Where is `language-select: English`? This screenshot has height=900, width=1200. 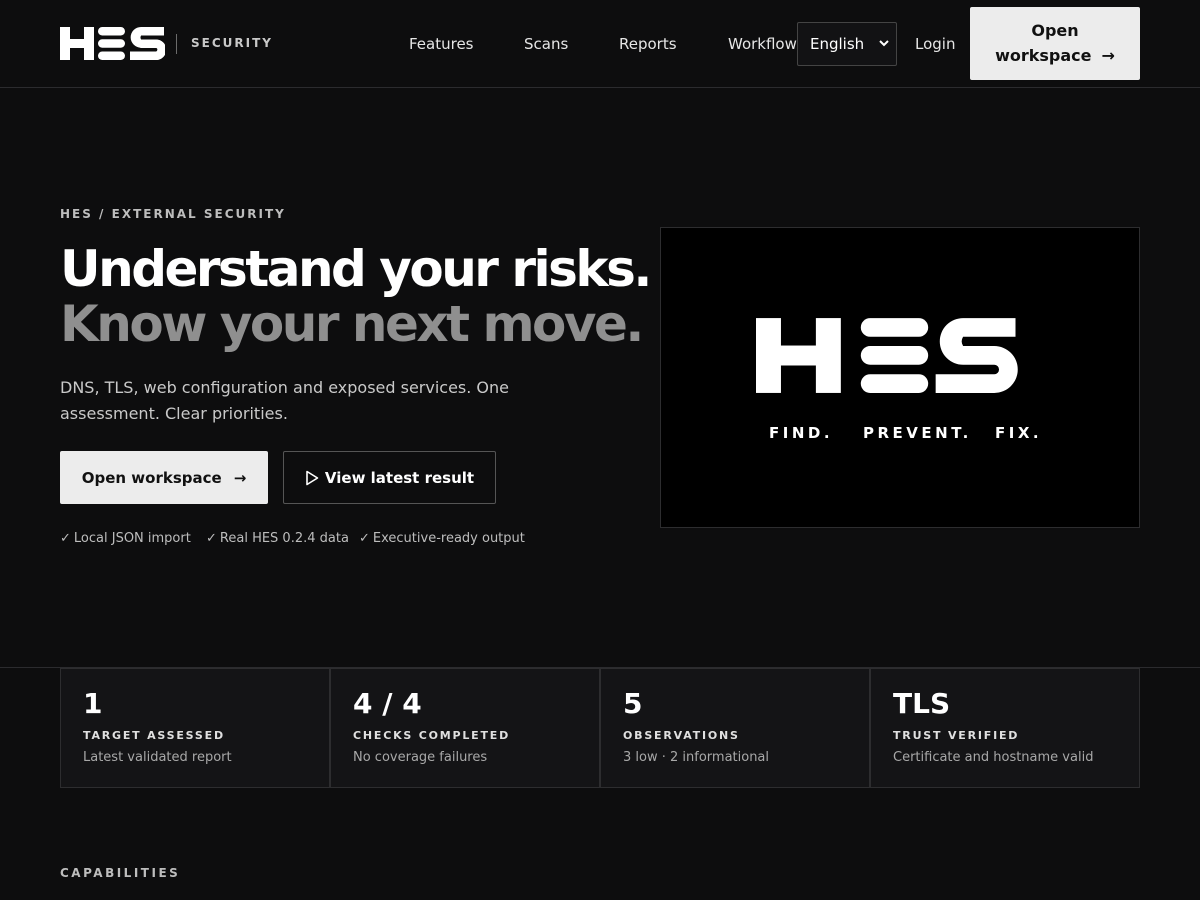
language-select: English is located at coordinates (847, 44).